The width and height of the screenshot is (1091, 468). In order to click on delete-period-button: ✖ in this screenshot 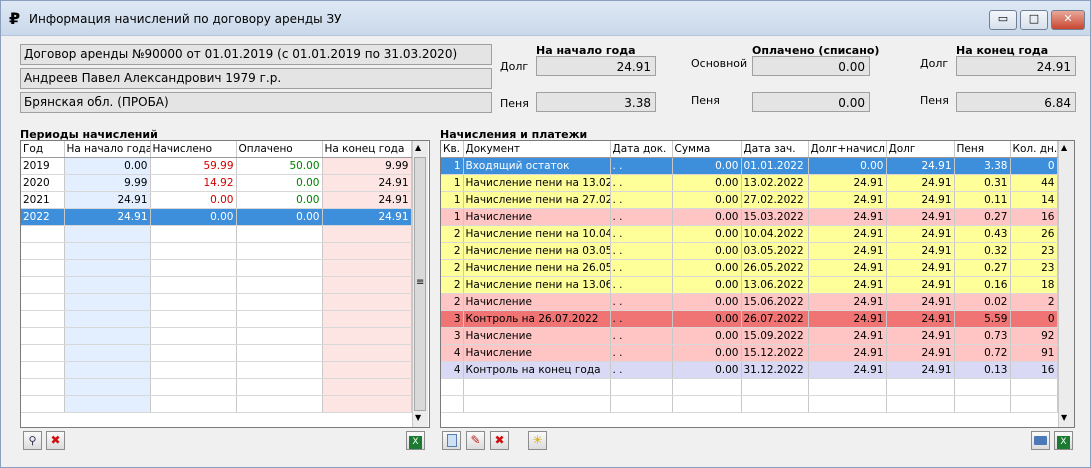, I will do `click(55, 440)`.